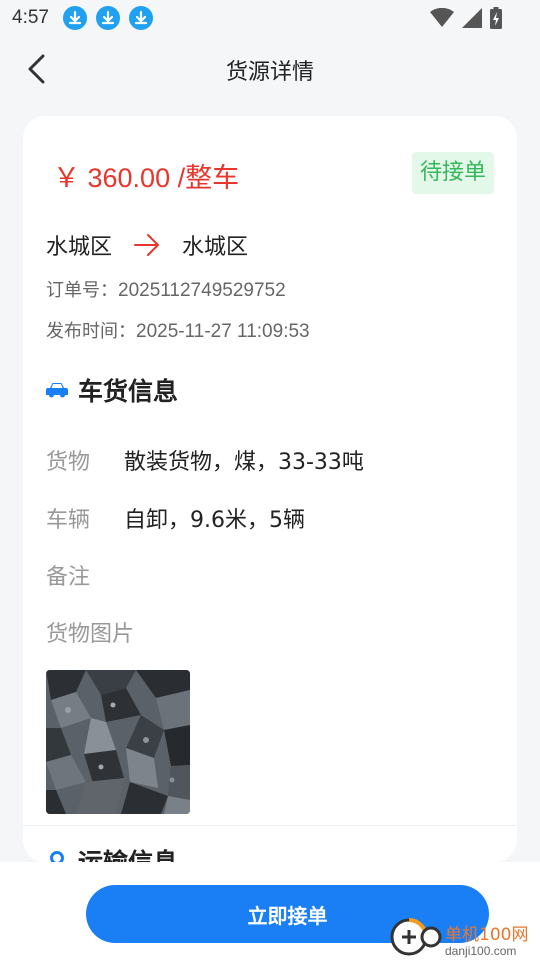 This screenshot has width=540, height=960. What do you see at coordinates (68, 462) in the screenshot?
I see `cargo-label: 货物` at bounding box center [68, 462].